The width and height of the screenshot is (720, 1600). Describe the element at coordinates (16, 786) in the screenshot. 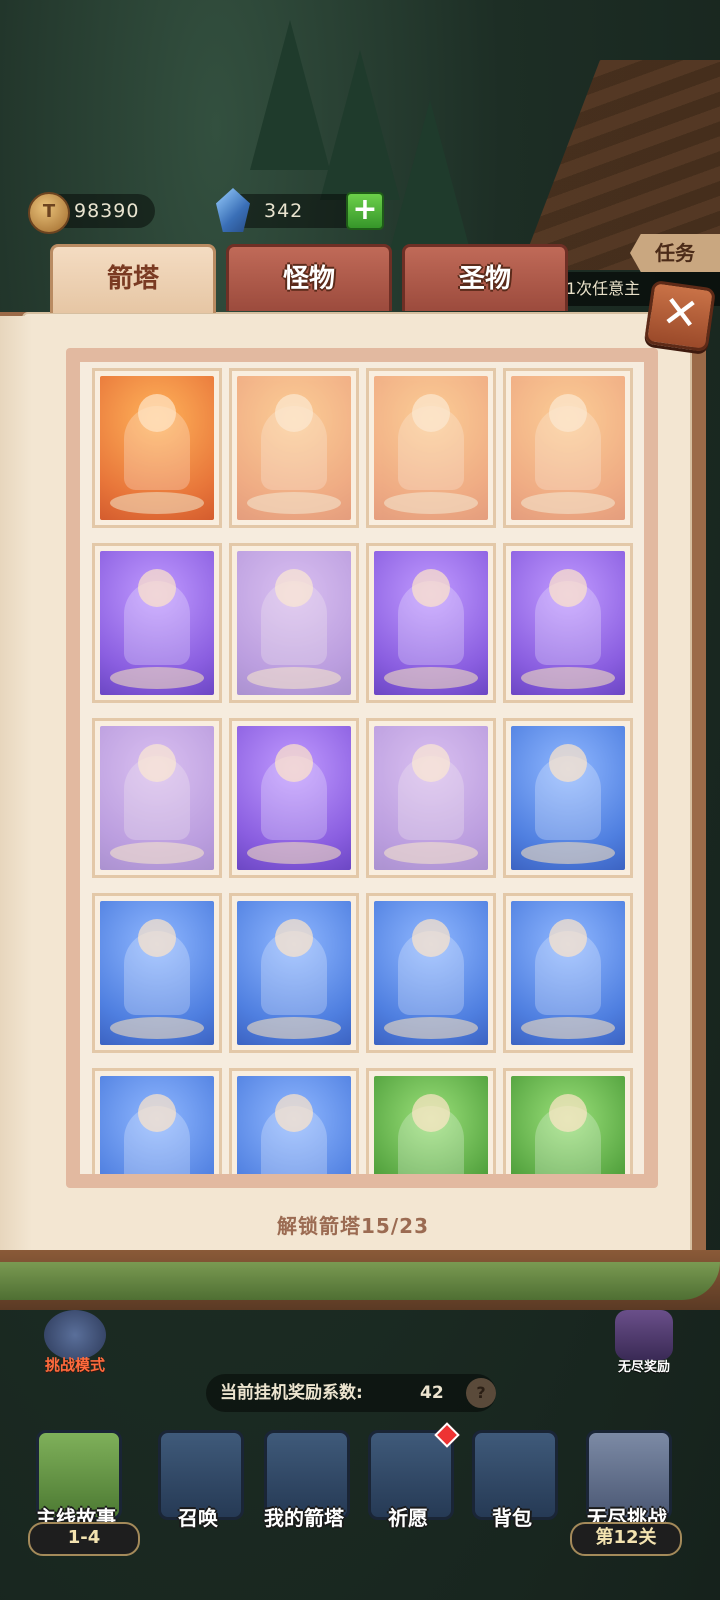

I see `book-spine` at that location.